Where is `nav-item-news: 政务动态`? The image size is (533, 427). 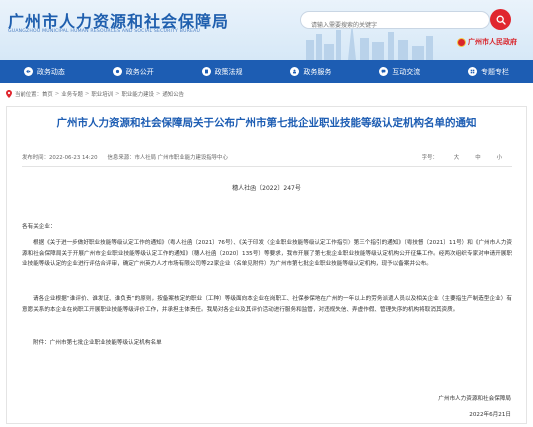 nav-item-news: 政务动态 is located at coordinates (44, 71).